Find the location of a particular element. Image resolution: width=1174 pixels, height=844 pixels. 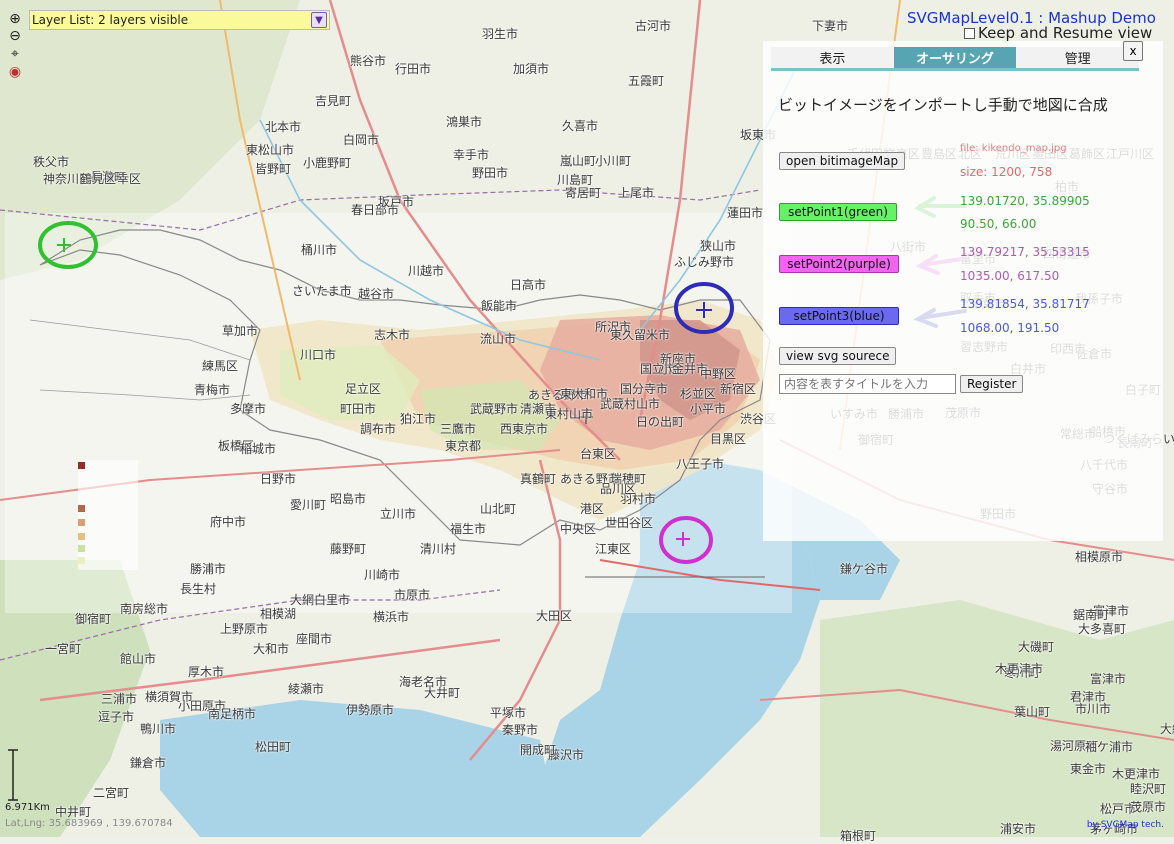

layer-list-select: Layer List: 2 layers visible ▼ is located at coordinates (179, 20).